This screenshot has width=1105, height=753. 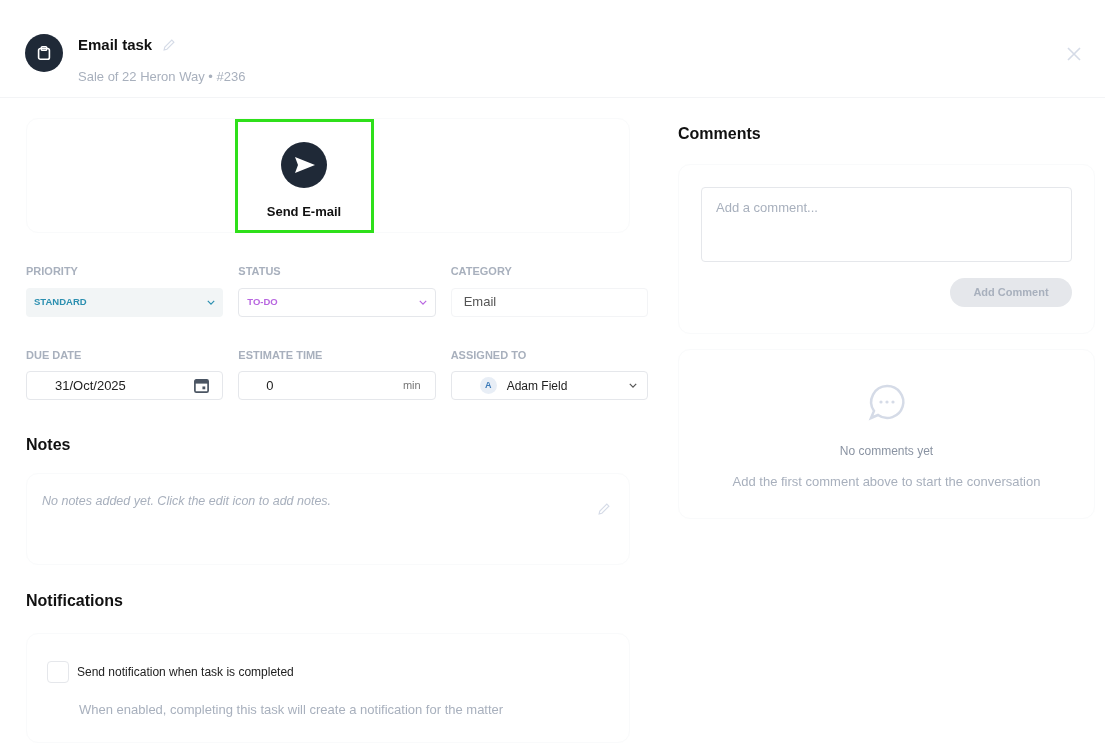 I want to click on category-field: Email, so click(x=549, y=302).